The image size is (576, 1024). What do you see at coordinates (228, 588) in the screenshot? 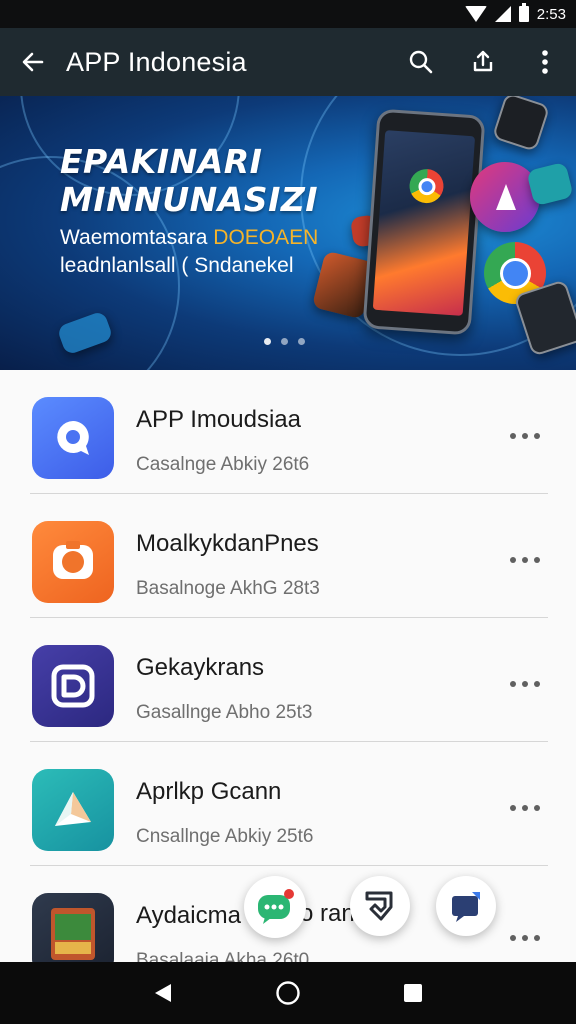
I see `app-meta: Basalnoge AkhG 28t3` at bounding box center [228, 588].